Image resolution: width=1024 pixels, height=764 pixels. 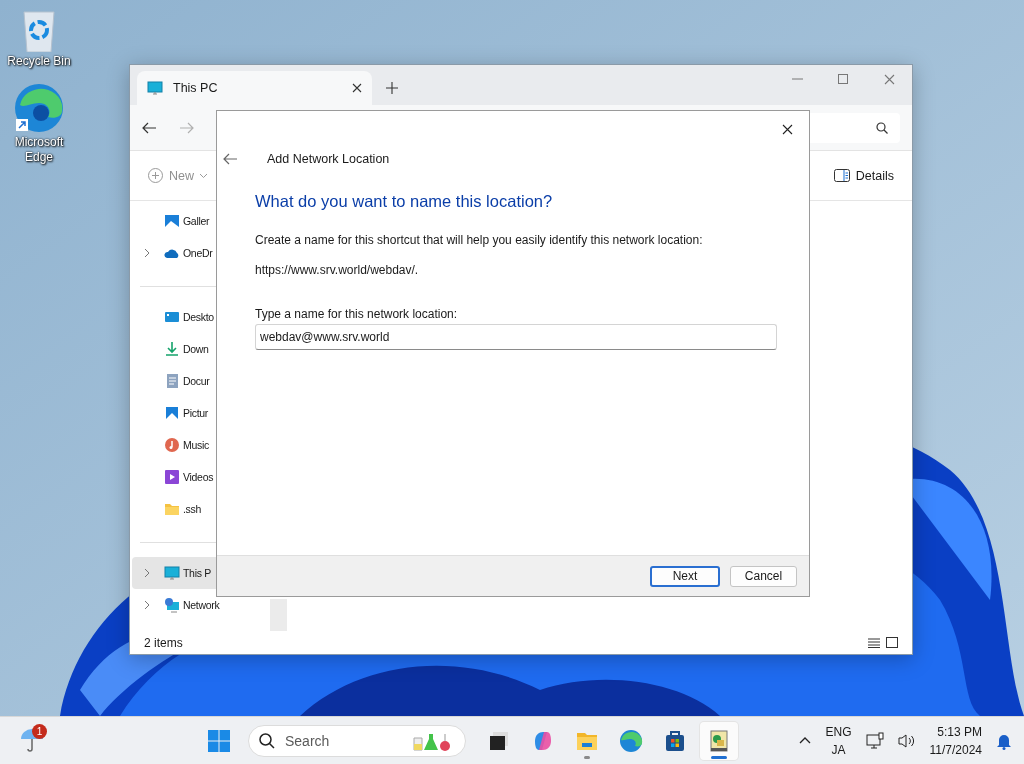 I want to click on tiles-icon, so click(x=892, y=642).